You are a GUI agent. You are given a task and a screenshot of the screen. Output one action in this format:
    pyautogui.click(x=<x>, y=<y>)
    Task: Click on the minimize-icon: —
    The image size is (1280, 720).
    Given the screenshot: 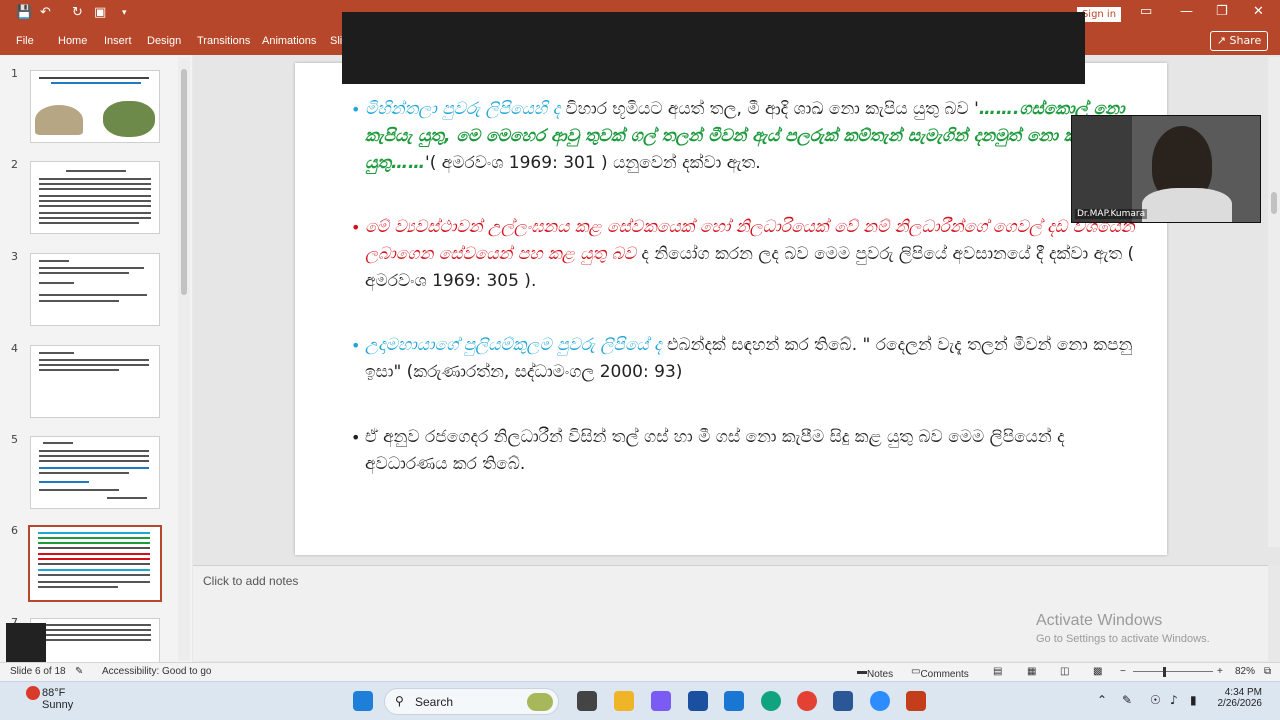 What is the action you would take?
    pyautogui.click(x=1186, y=11)
    